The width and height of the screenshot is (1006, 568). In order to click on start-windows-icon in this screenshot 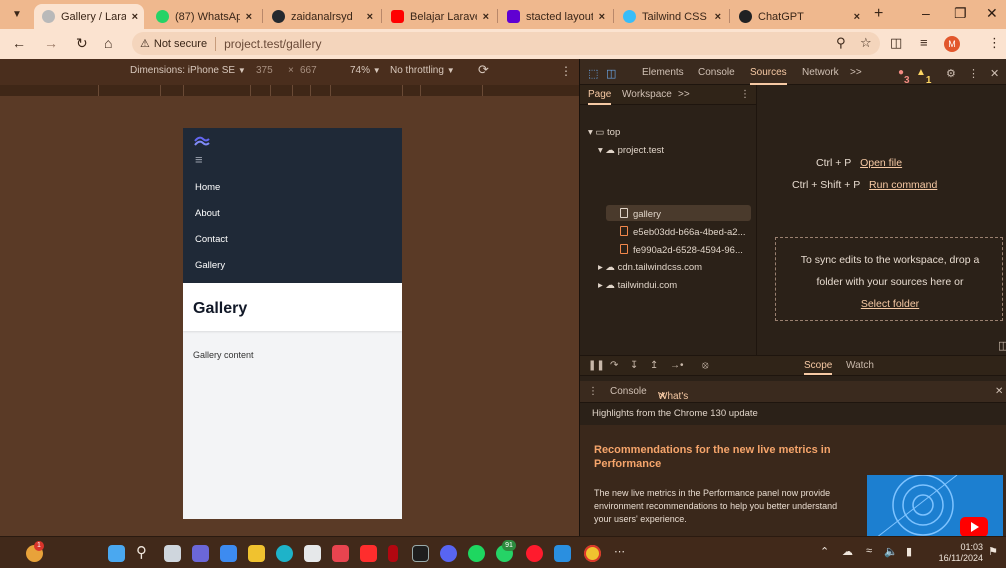, I will do `click(116, 553)`.